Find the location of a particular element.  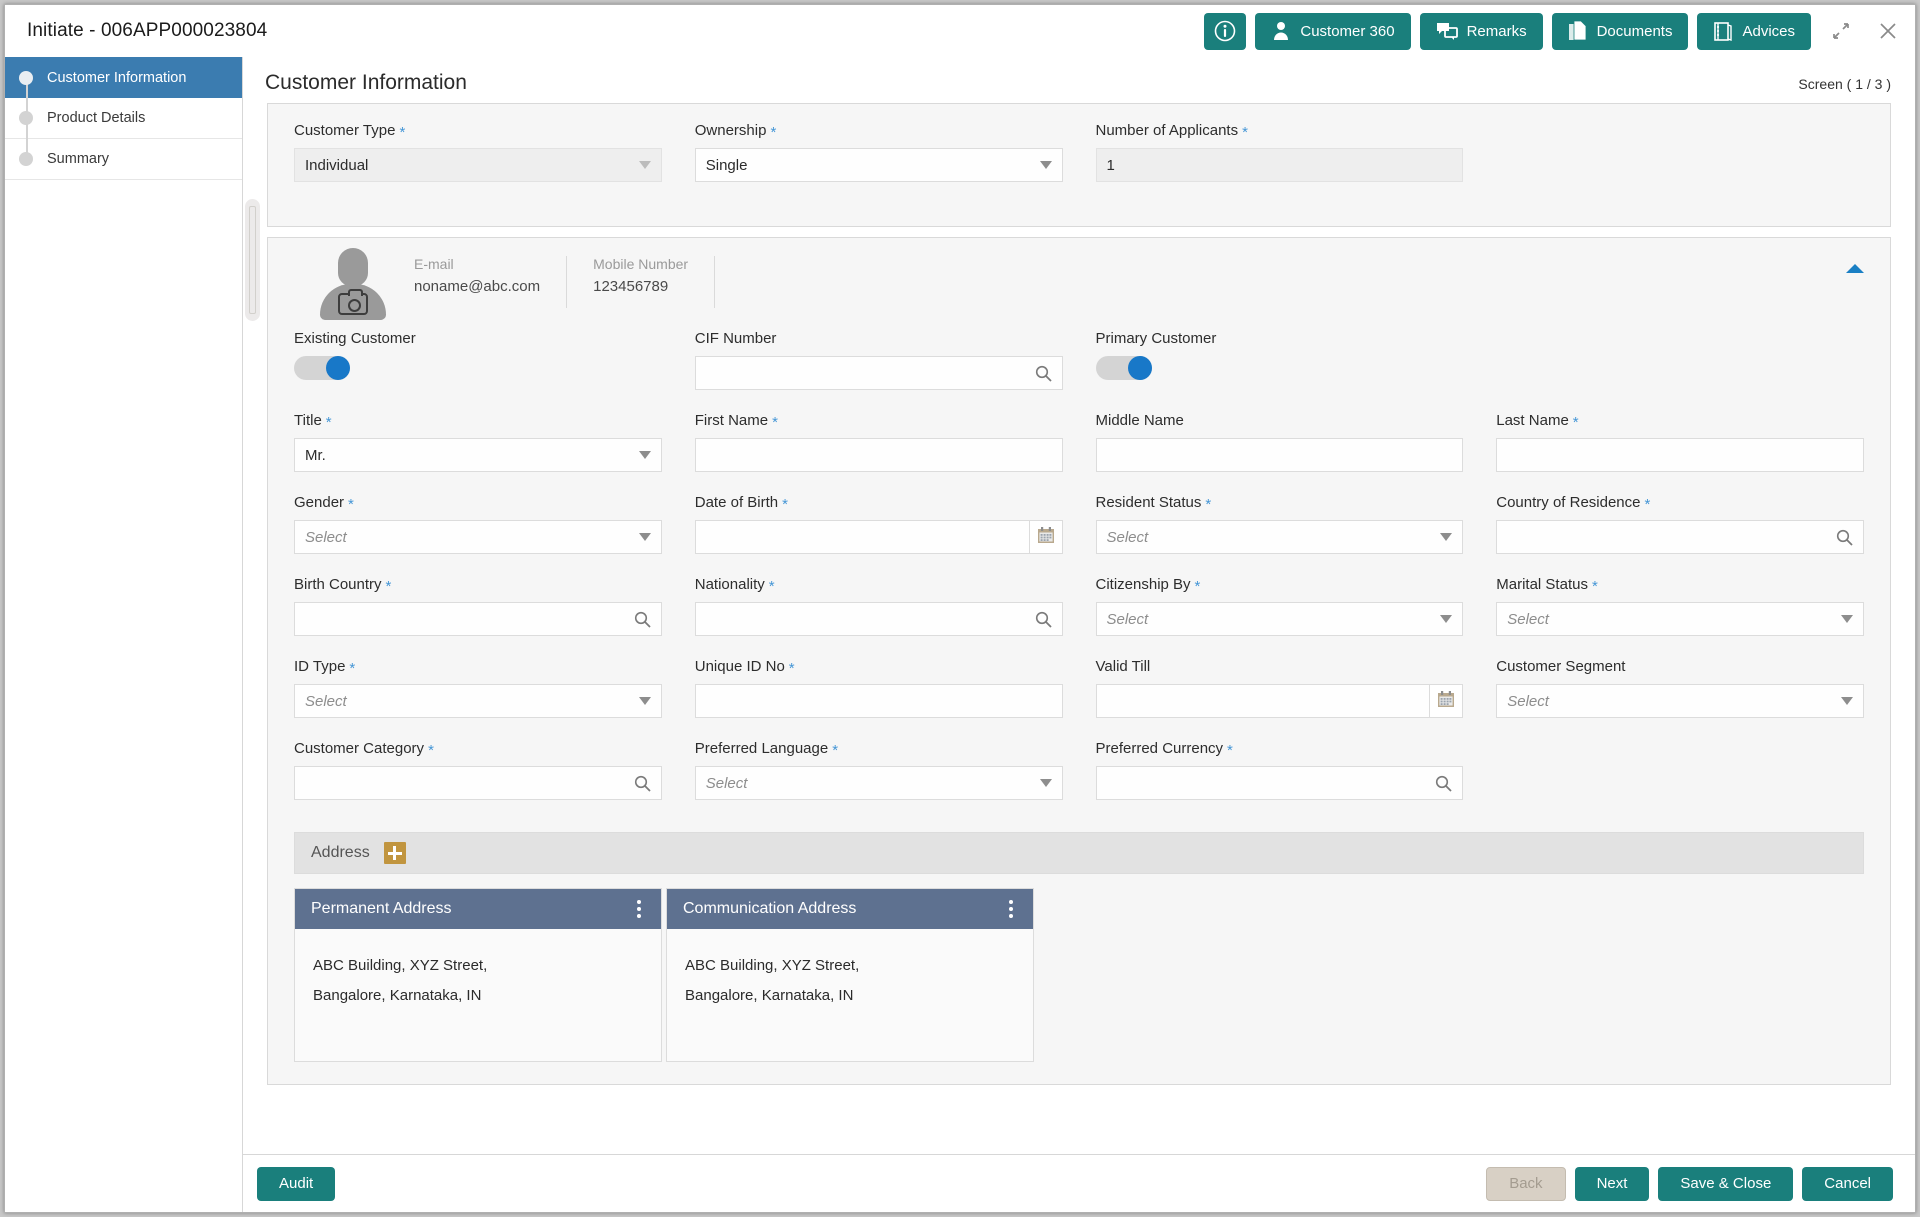

footer-bar: Audit Back Next Save & Close Cancel is located at coordinates (1079, 1183).